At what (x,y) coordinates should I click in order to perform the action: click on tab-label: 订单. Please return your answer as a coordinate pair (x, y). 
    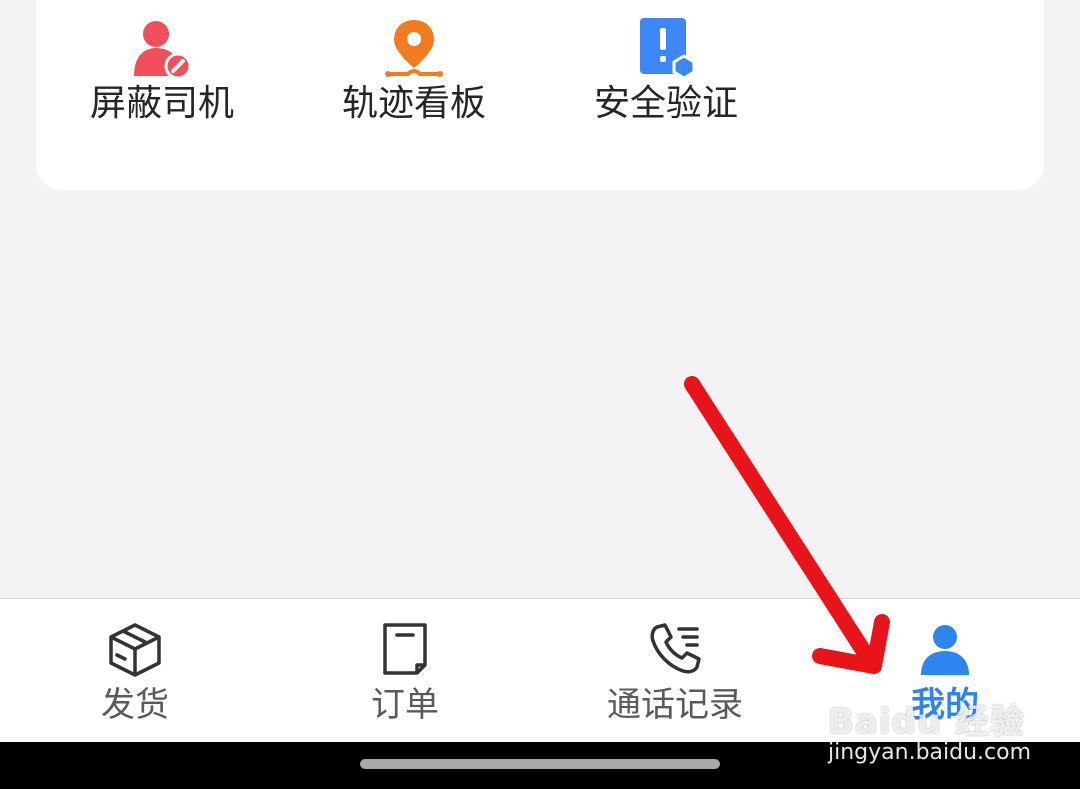
    Looking at the image, I should click on (405, 705).